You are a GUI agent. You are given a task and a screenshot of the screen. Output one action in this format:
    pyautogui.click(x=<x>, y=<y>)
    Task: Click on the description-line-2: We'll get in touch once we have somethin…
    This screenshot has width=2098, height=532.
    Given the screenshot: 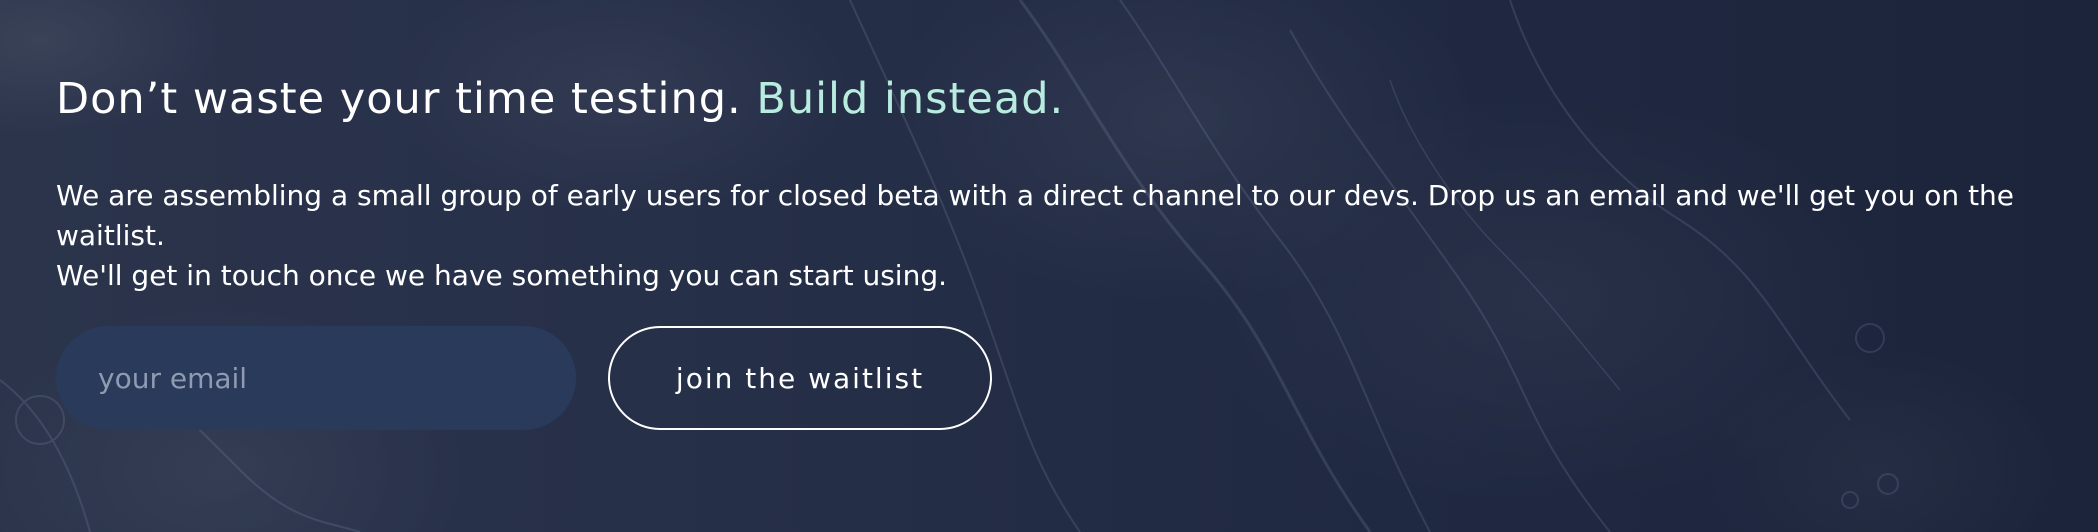 What is the action you would take?
    pyautogui.click(x=501, y=275)
    